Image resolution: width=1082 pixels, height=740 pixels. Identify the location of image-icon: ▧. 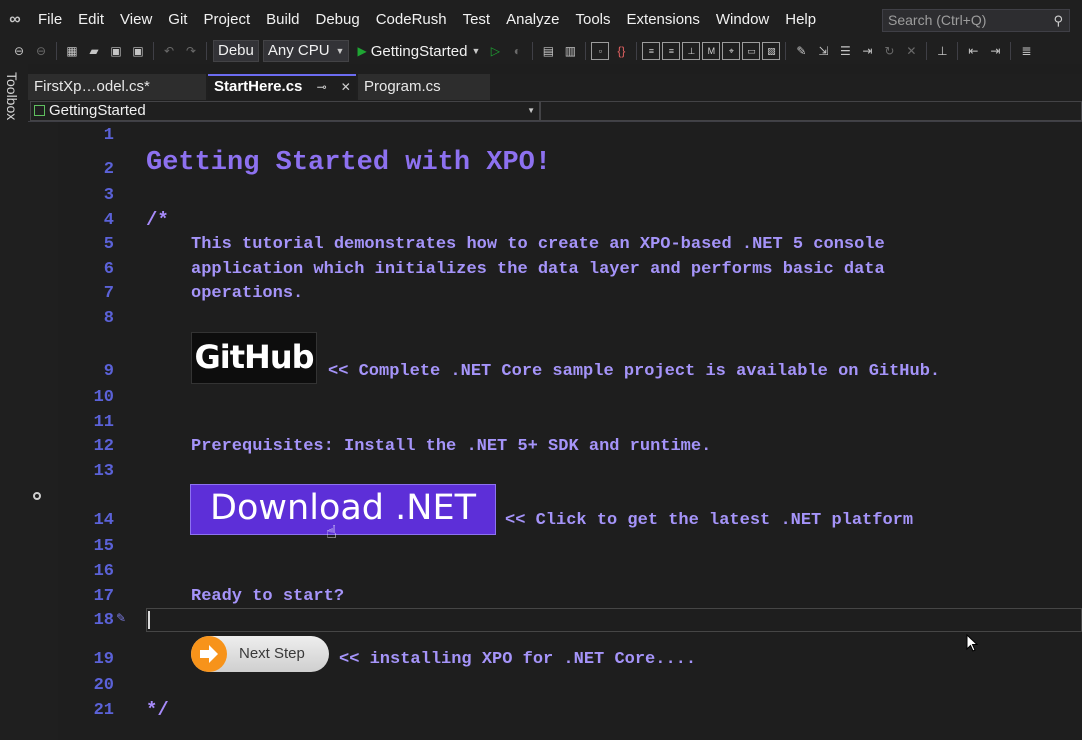
(771, 51).